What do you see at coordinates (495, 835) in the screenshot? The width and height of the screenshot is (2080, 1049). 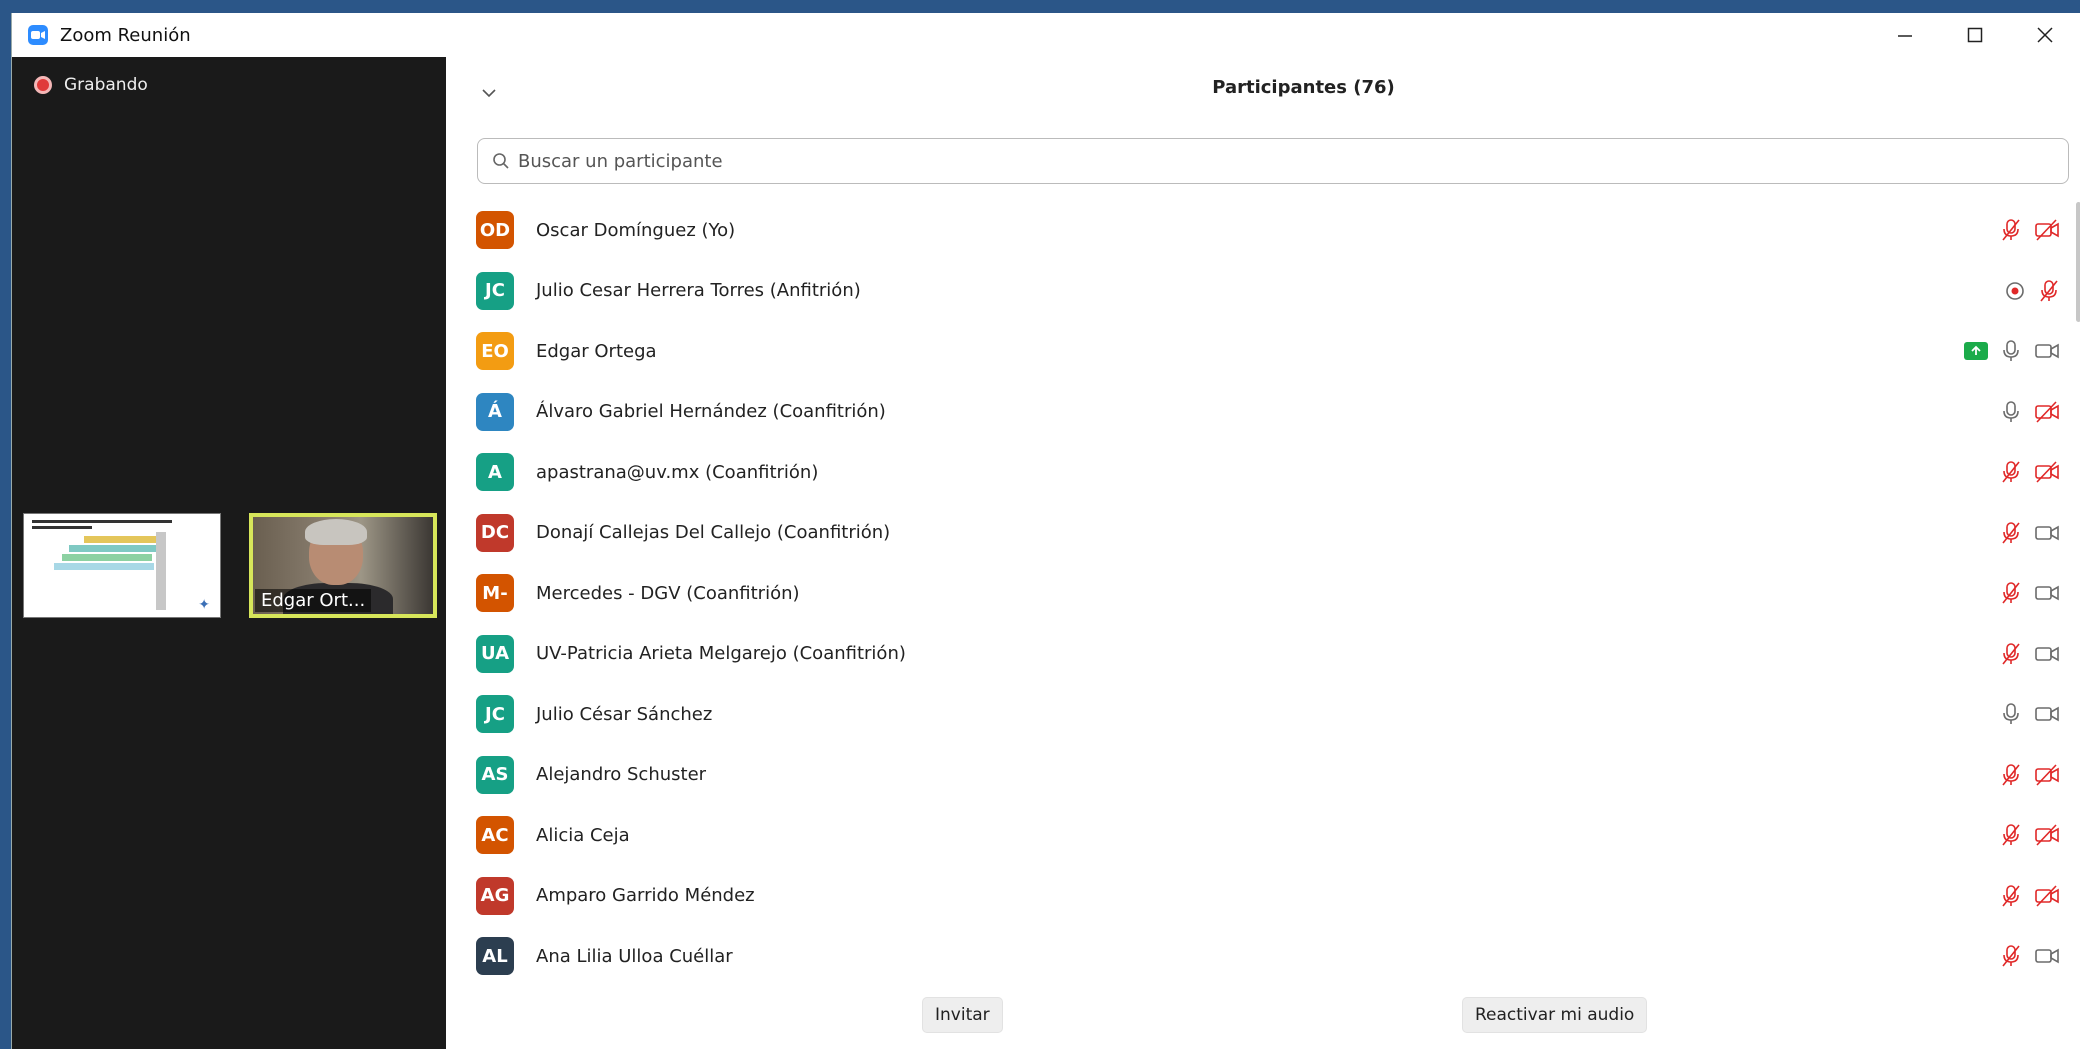 I see `avatar: AC` at bounding box center [495, 835].